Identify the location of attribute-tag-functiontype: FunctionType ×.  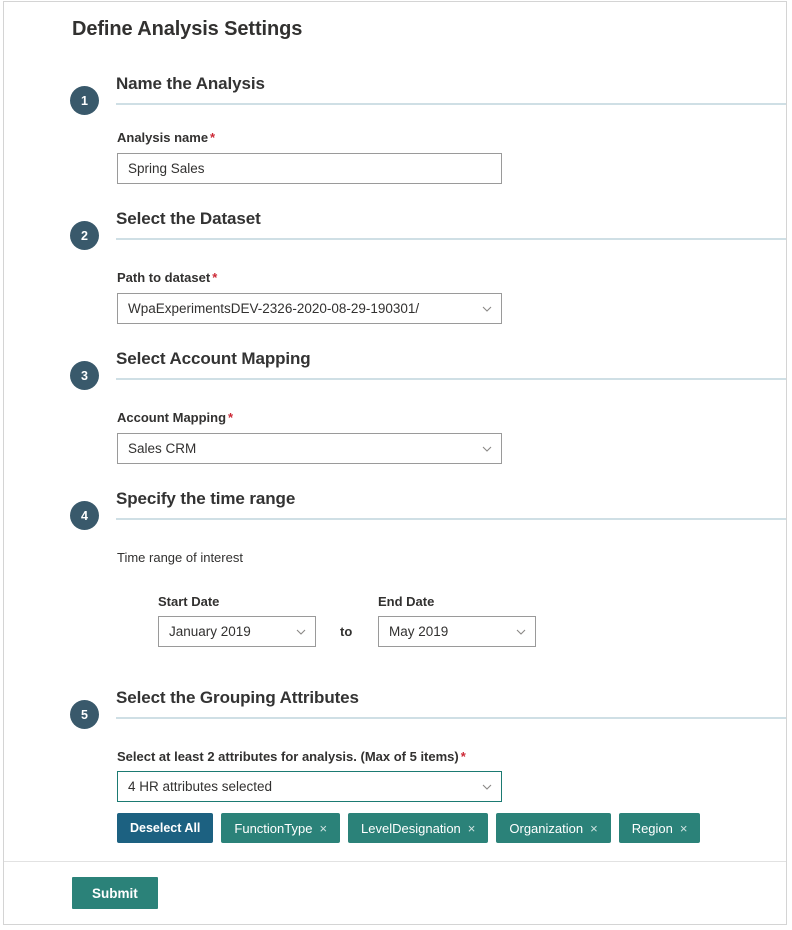
(281, 828).